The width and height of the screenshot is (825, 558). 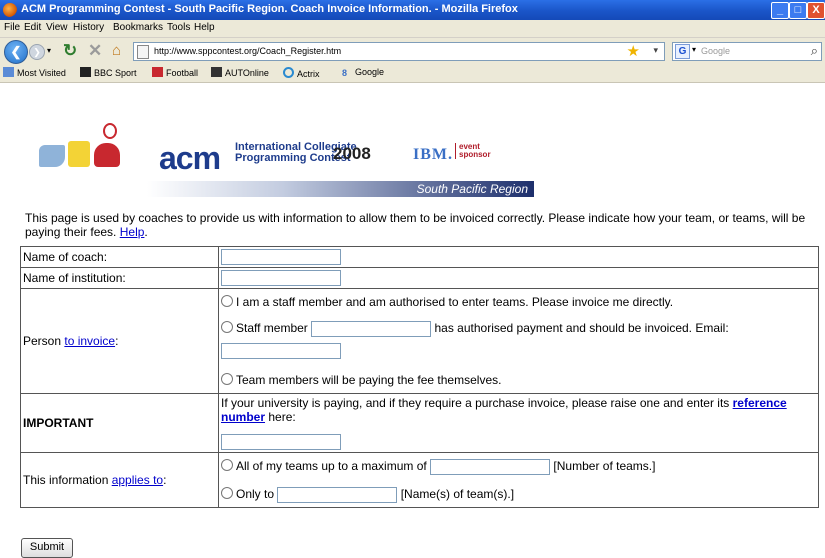 What do you see at coordinates (119, 278) in the screenshot?
I see `institution-name-label: Name of institution:` at bounding box center [119, 278].